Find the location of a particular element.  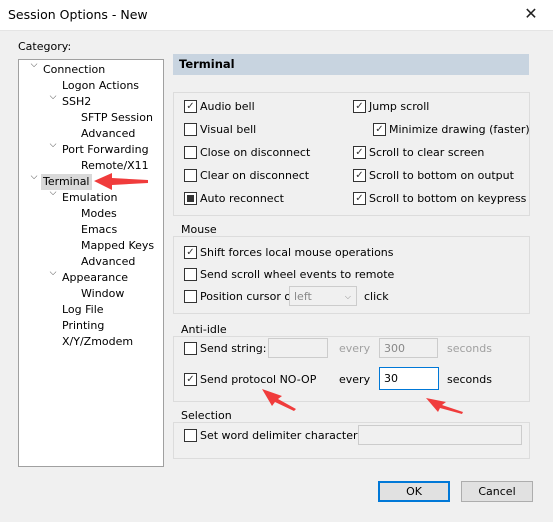

wheel-checkbox: Send scroll wheel events to remote is located at coordinates (289, 274).